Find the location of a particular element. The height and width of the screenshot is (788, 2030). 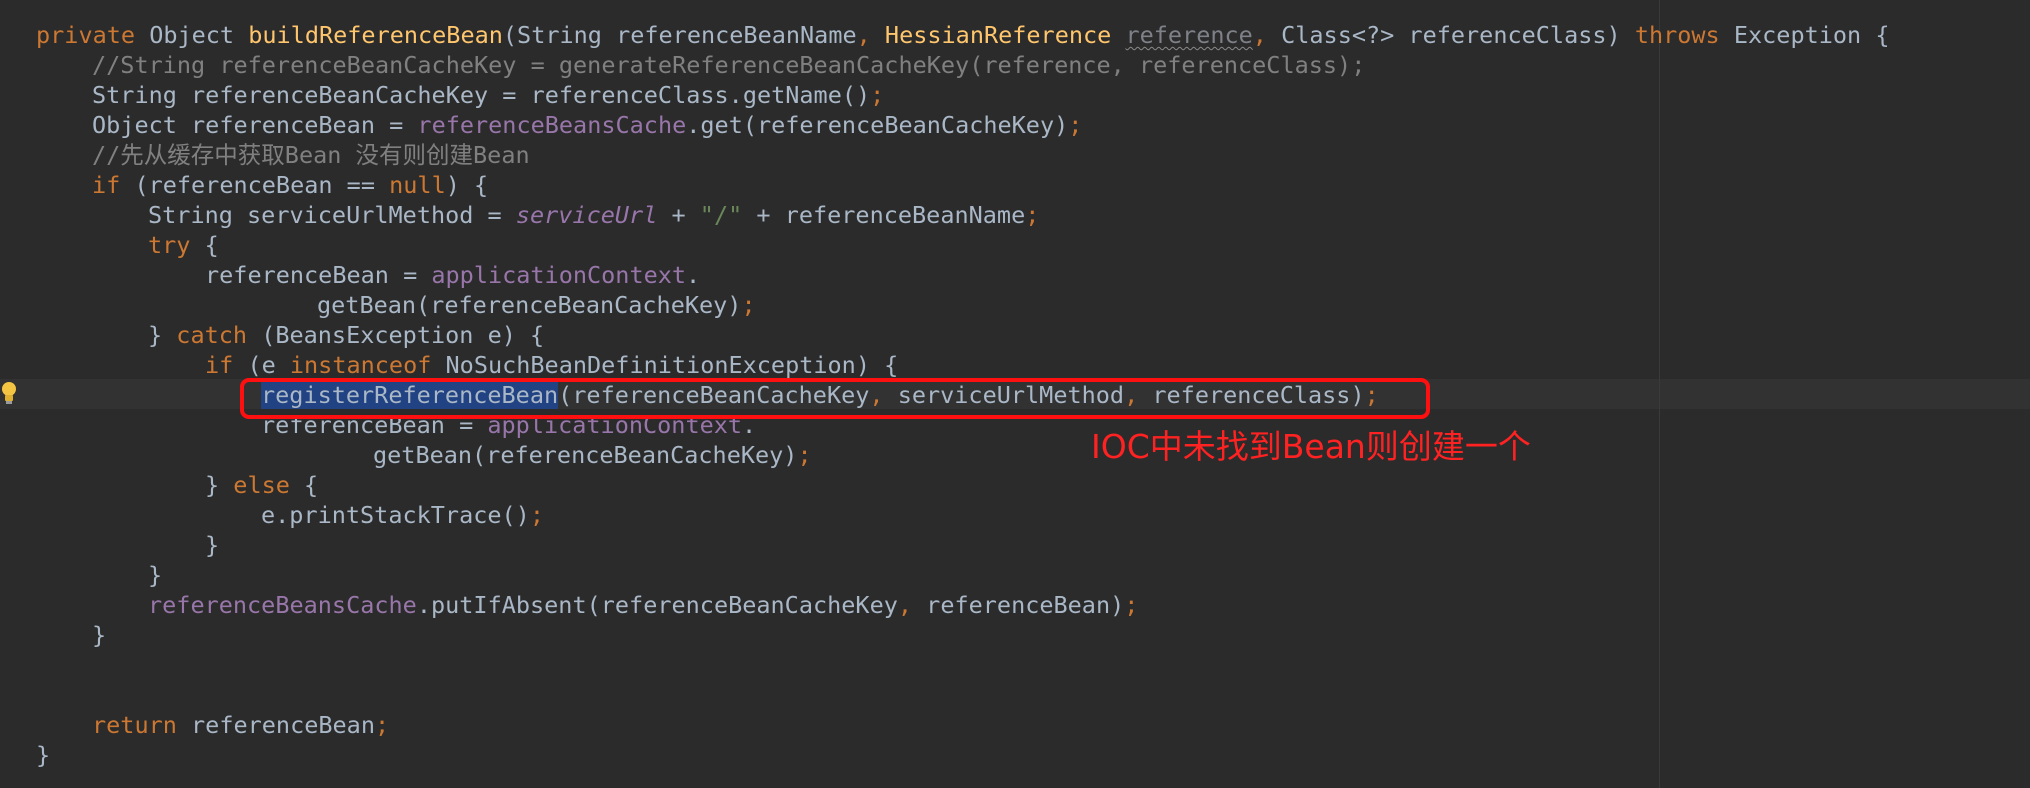

statement-part: referenceBean = is located at coordinates (318, 275).